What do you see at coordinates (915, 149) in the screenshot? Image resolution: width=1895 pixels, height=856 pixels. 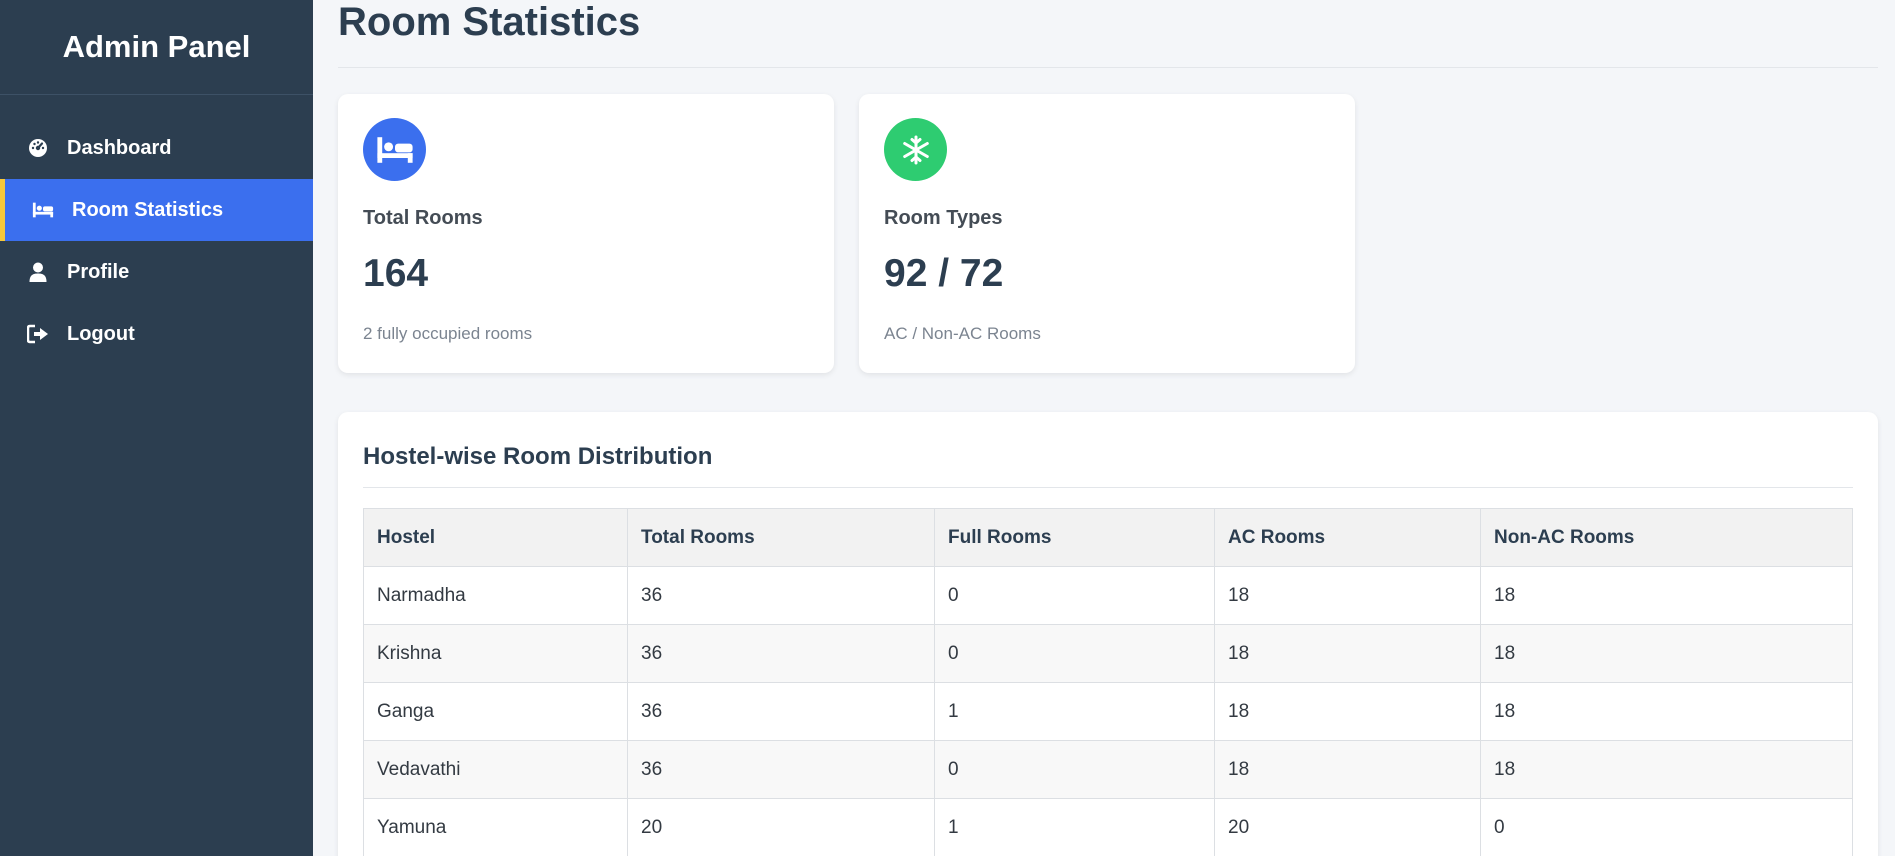 I see `snowflake-icon` at bounding box center [915, 149].